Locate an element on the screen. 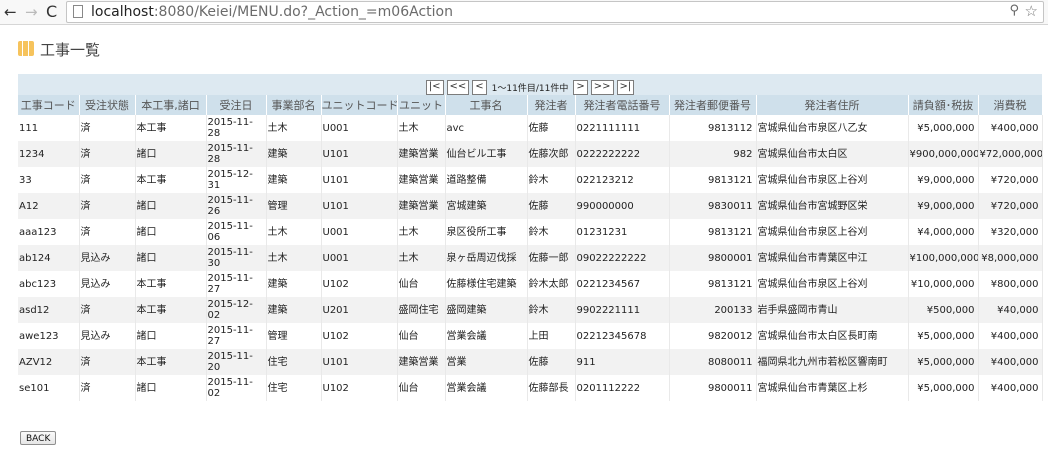 This screenshot has width=1048, height=472. table-cell: 営業会議 is located at coordinates (486, 388).